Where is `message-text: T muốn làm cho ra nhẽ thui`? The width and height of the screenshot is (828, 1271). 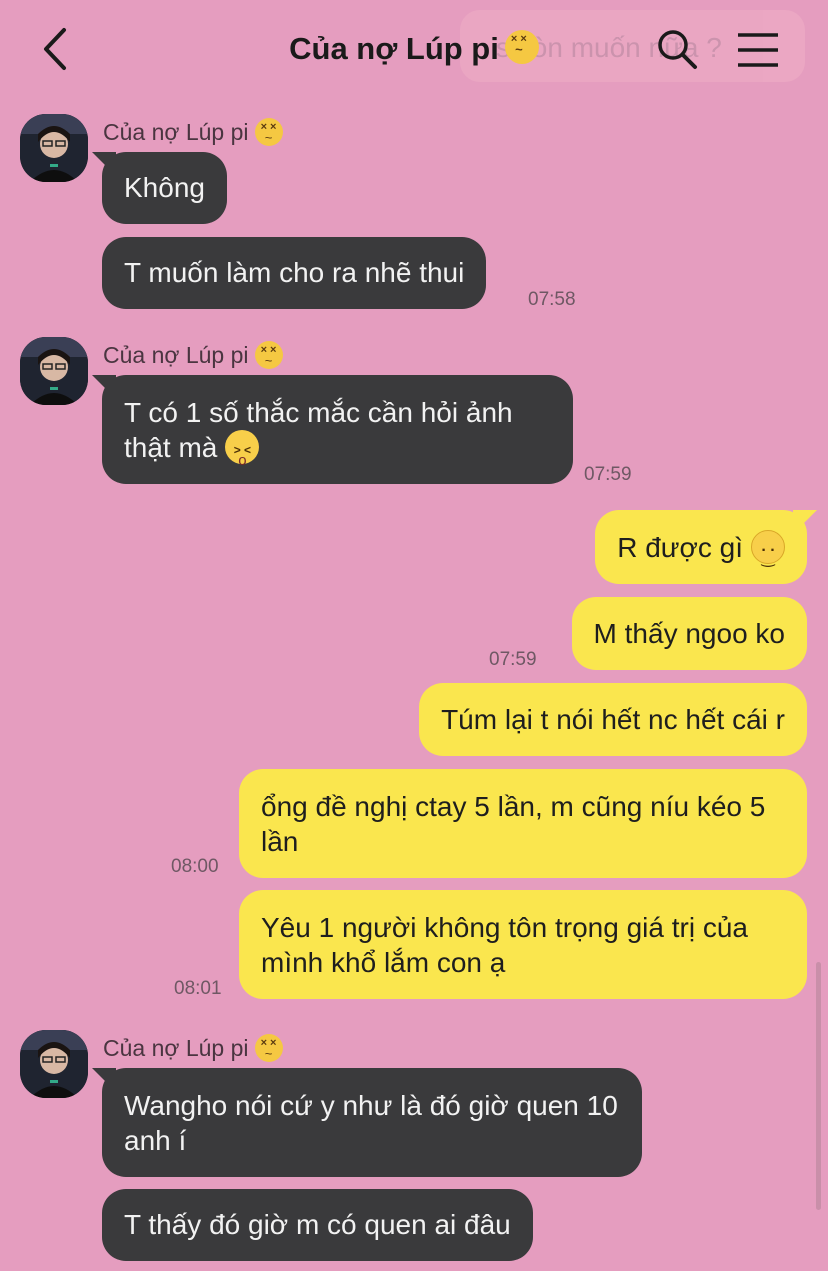 message-text: T muốn làm cho ra nhẽ thui is located at coordinates (294, 272).